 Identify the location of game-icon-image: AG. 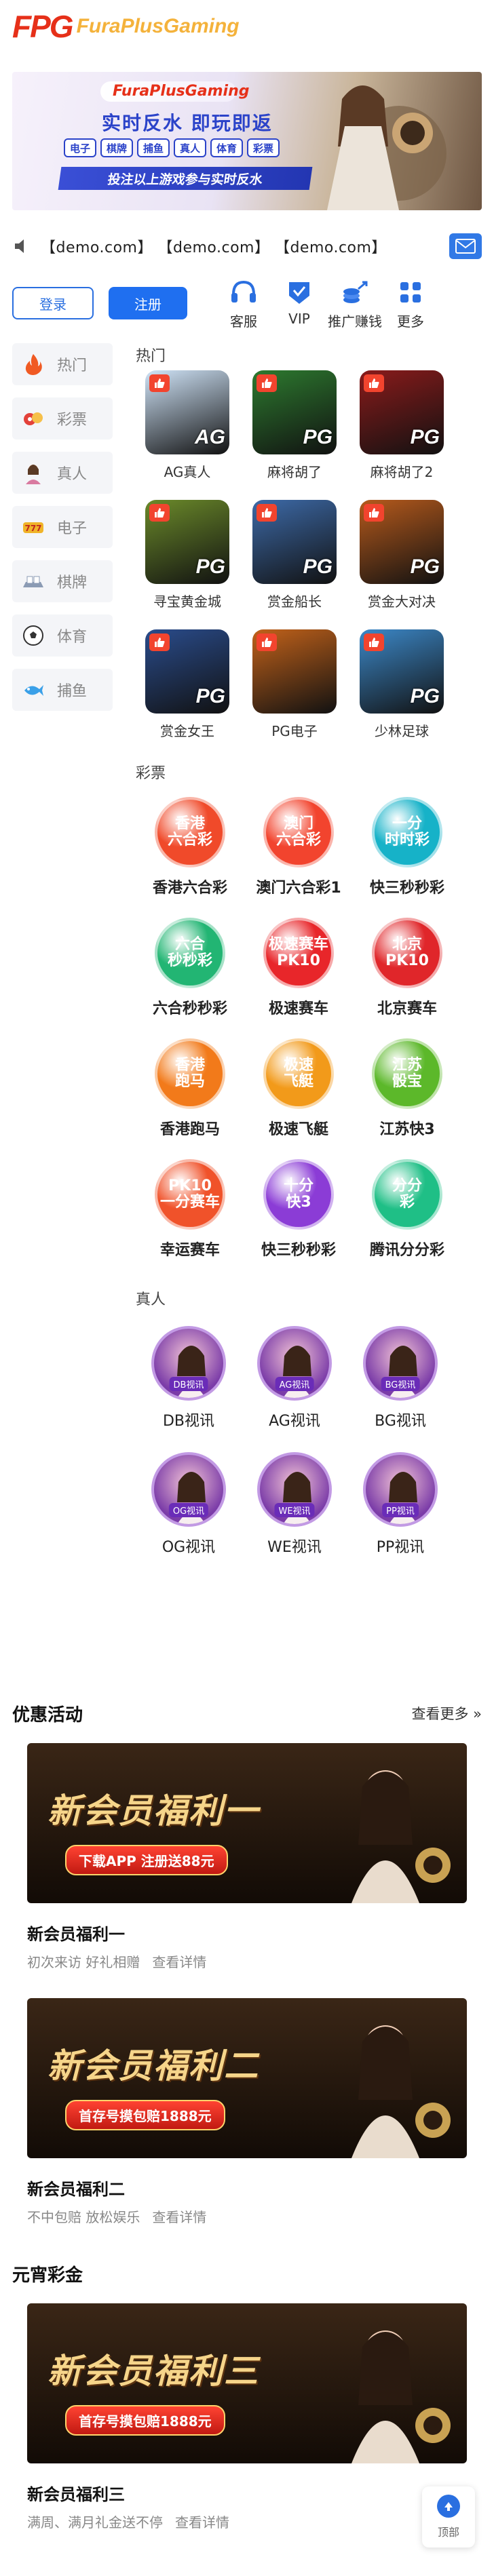
(187, 412).